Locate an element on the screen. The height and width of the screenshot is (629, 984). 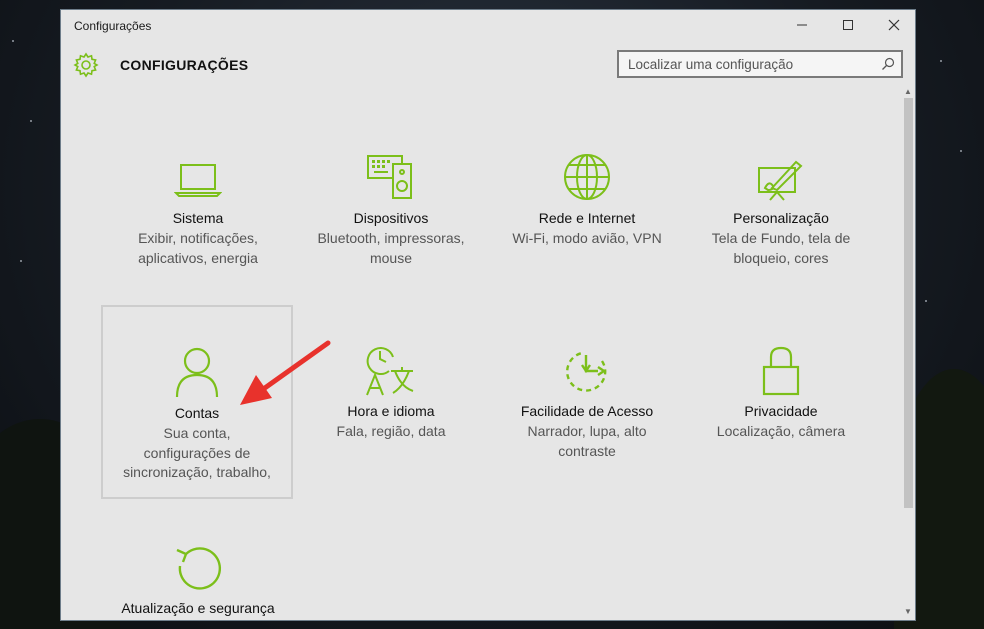
tile-atualizacao-seguranca: Atualização e segurança is located at coordinates (198, 575).